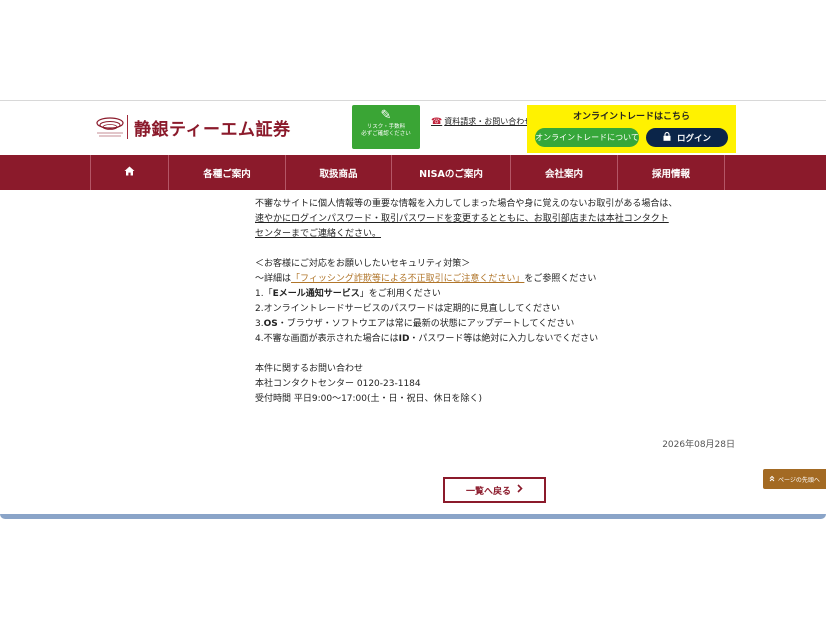 This screenshot has height=620, width=826. Describe the element at coordinates (799, 480) in the screenshot. I see `page-top-label: ページの先頭へ` at that location.